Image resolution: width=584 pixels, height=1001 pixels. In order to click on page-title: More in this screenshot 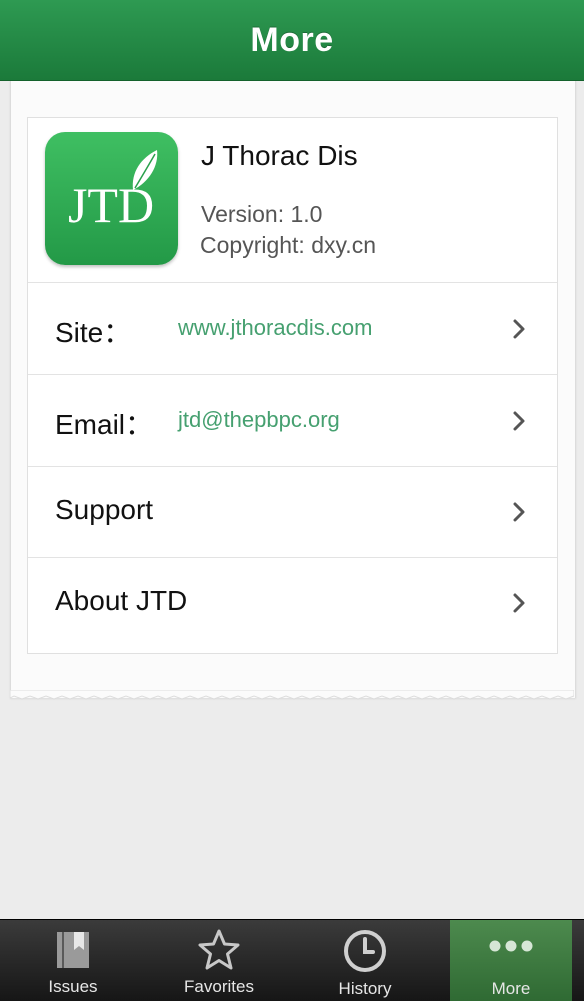, I will do `click(292, 39)`.